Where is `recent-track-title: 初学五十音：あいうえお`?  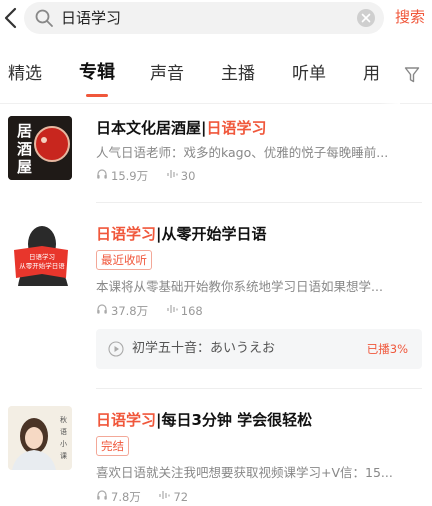 recent-track-title: 初学五十音：あいうえお is located at coordinates (204, 348).